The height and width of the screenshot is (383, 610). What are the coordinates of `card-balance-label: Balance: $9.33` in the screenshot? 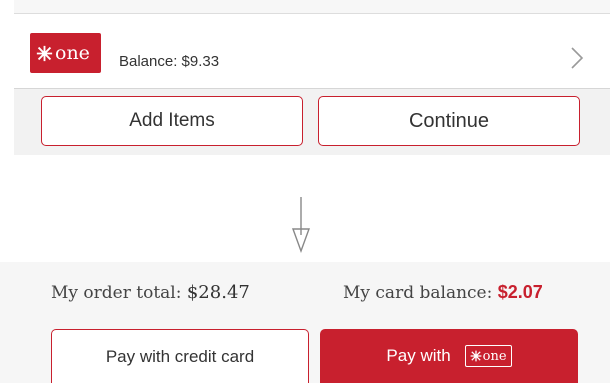 It's located at (169, 61).